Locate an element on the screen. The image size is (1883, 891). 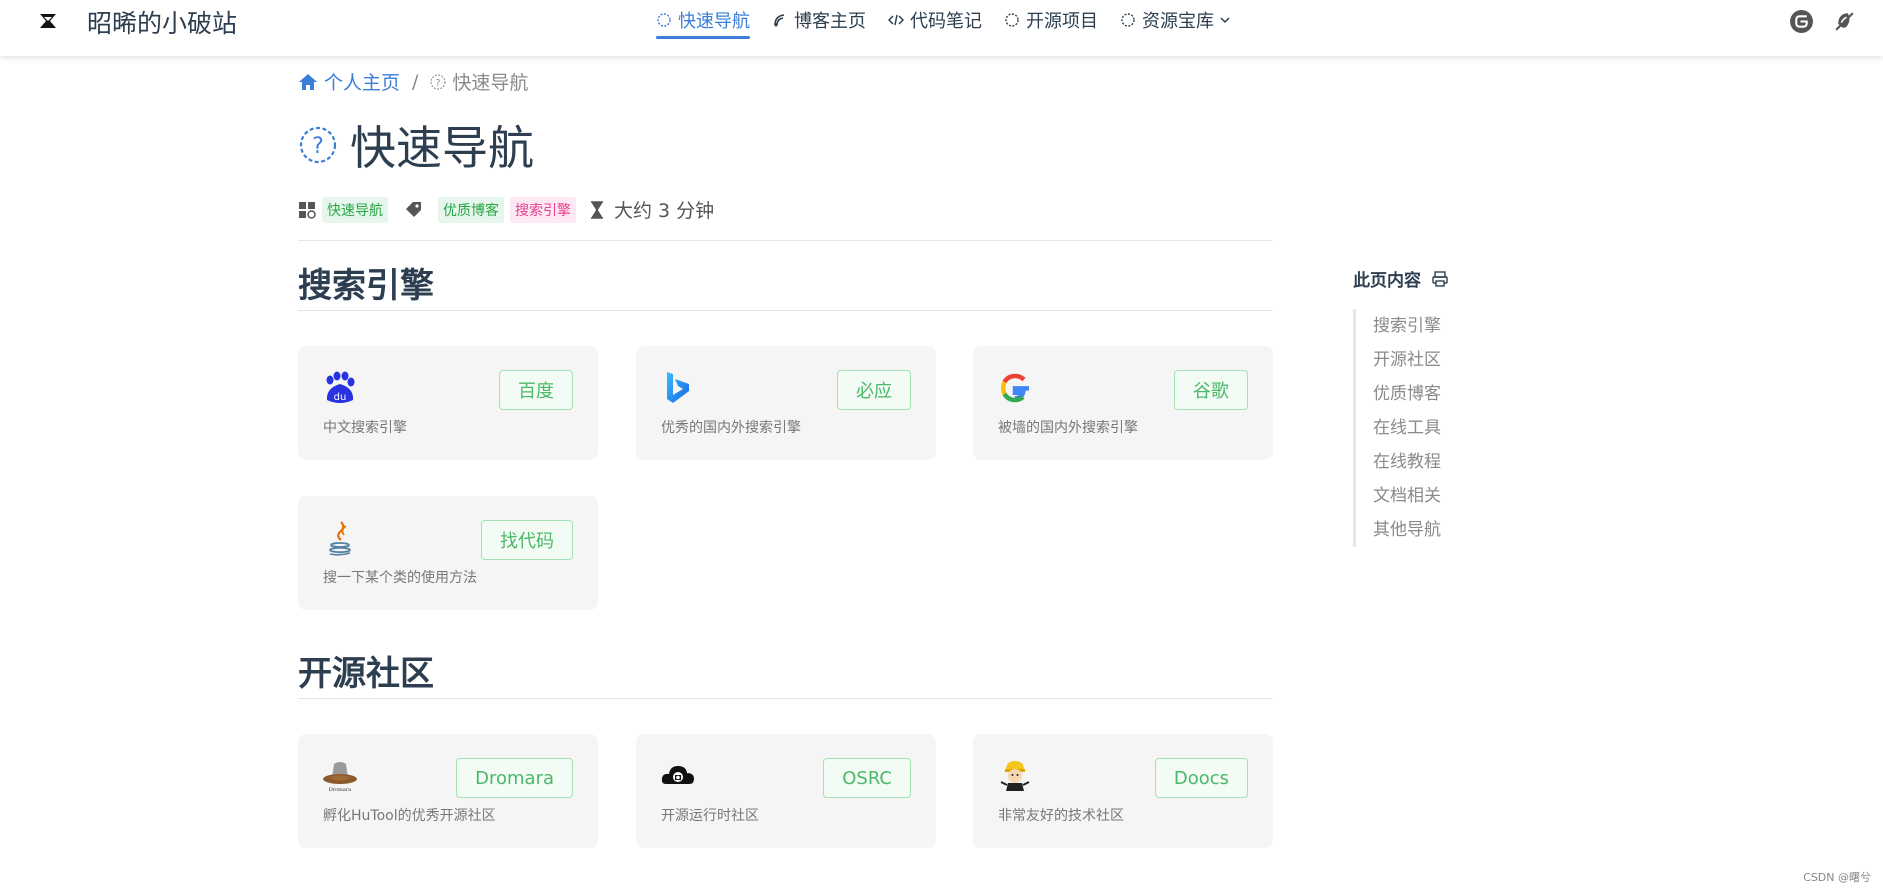
site-title: 昭晞的小破站 is located at coordinates (162, 22).